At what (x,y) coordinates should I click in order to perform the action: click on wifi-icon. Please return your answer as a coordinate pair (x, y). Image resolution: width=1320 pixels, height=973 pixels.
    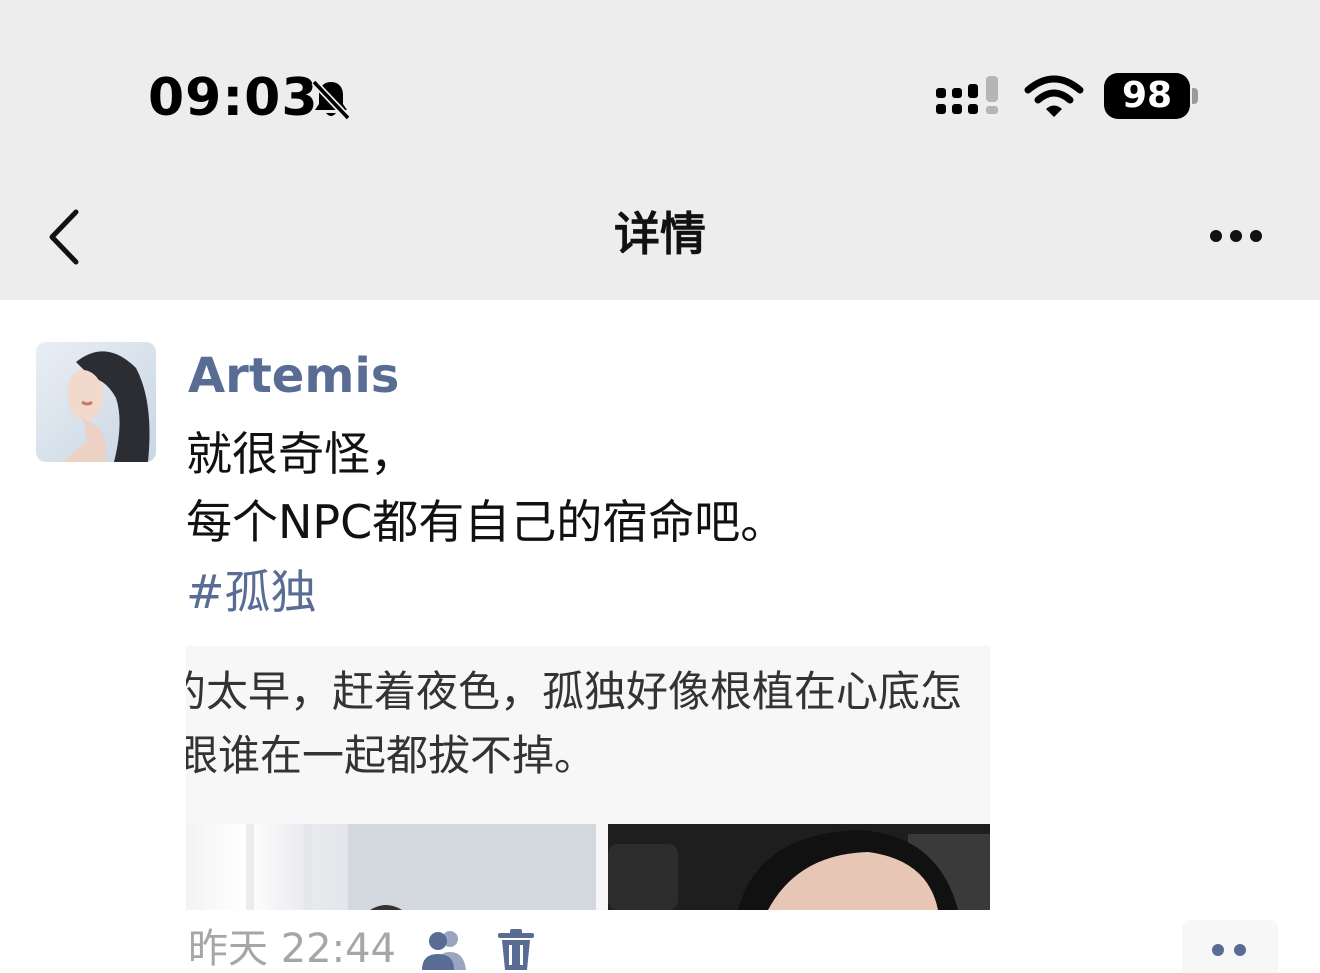
    Looking at the image, I should click on (1054, 96).